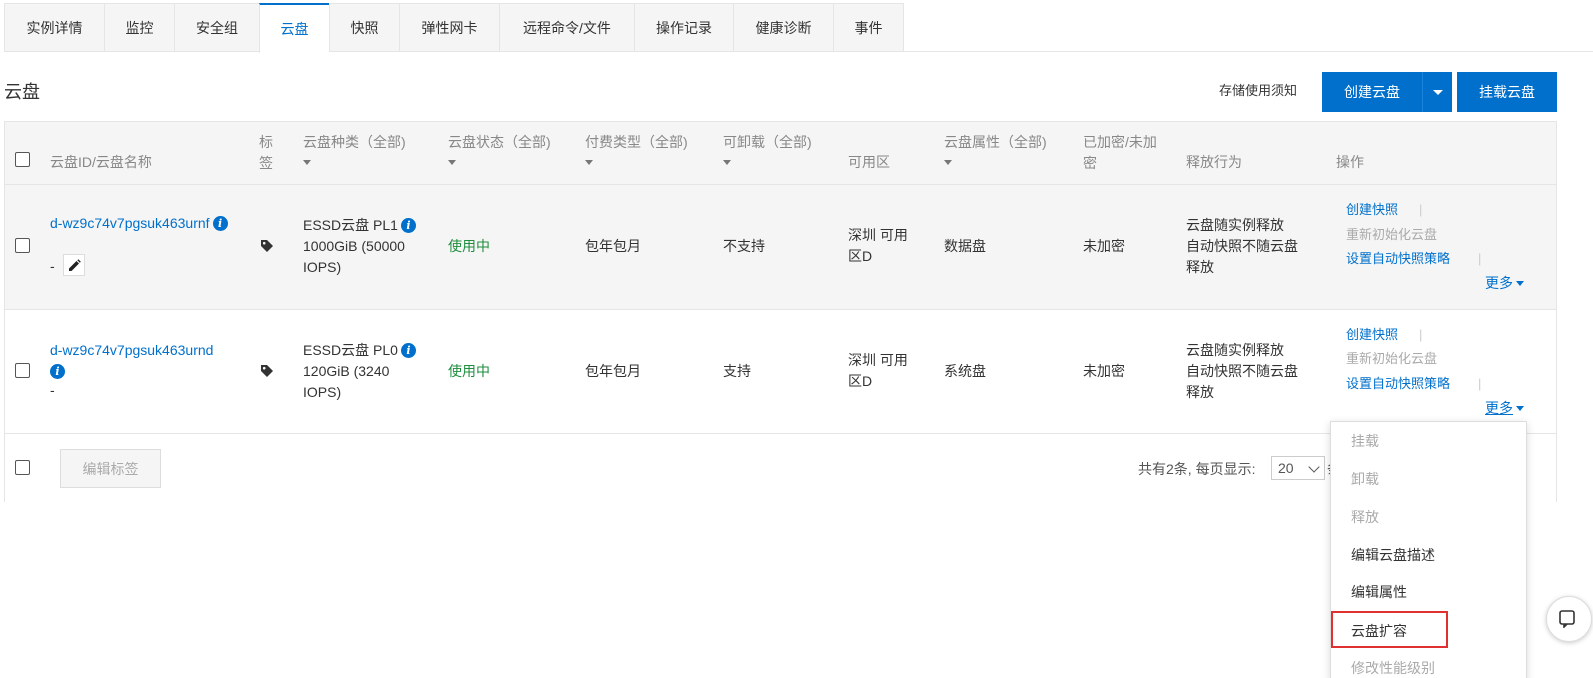  Describe the element at coordinates (1286, 468) in the screenshot. I see `page-size-value: 20` at that location.